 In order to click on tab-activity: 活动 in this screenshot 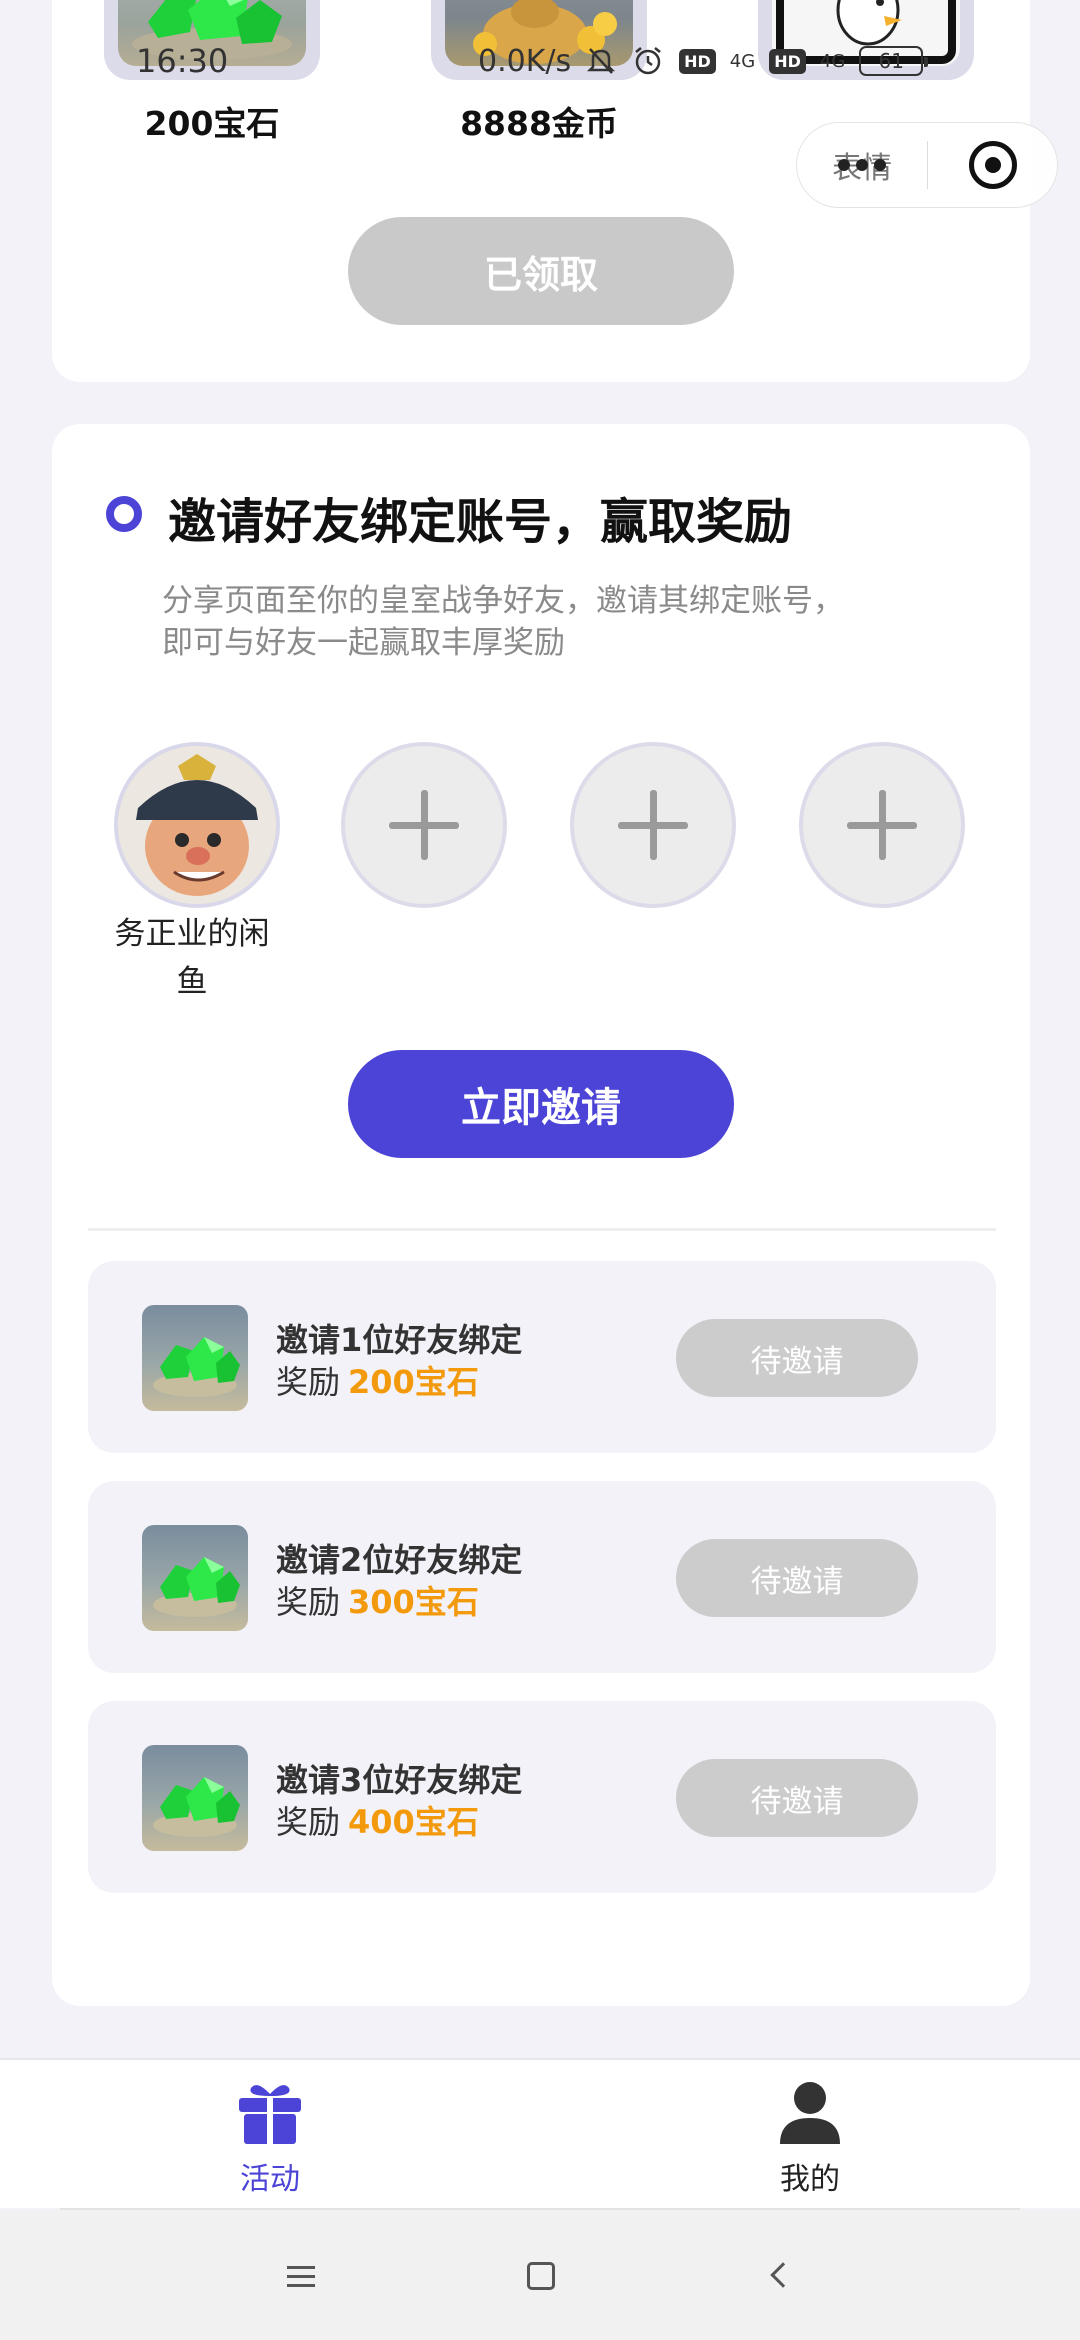, I will do `click(270, 2135)`.